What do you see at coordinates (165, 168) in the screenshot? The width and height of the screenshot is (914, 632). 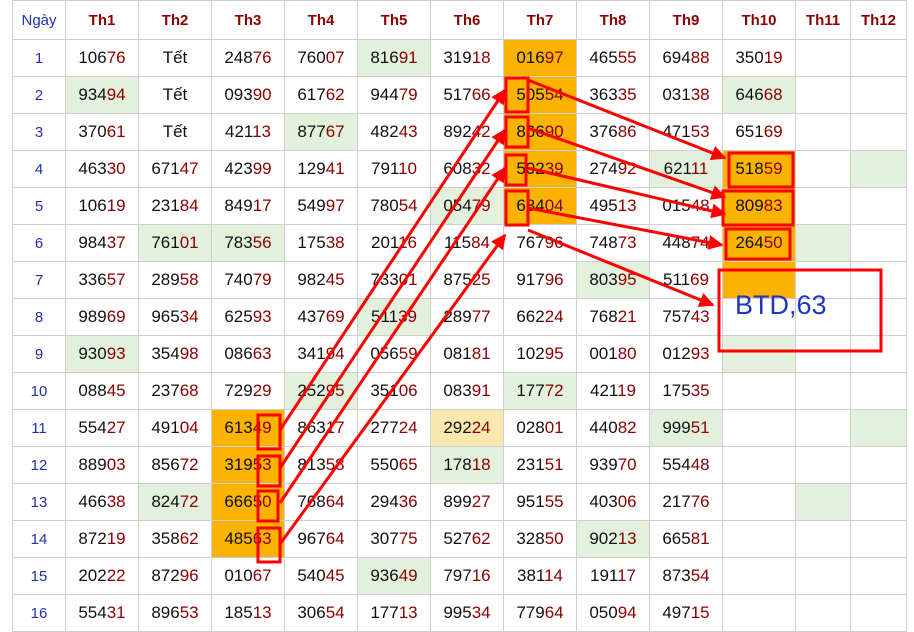 I see `cell-head-digits: 671` at bounding box center [165, 168].